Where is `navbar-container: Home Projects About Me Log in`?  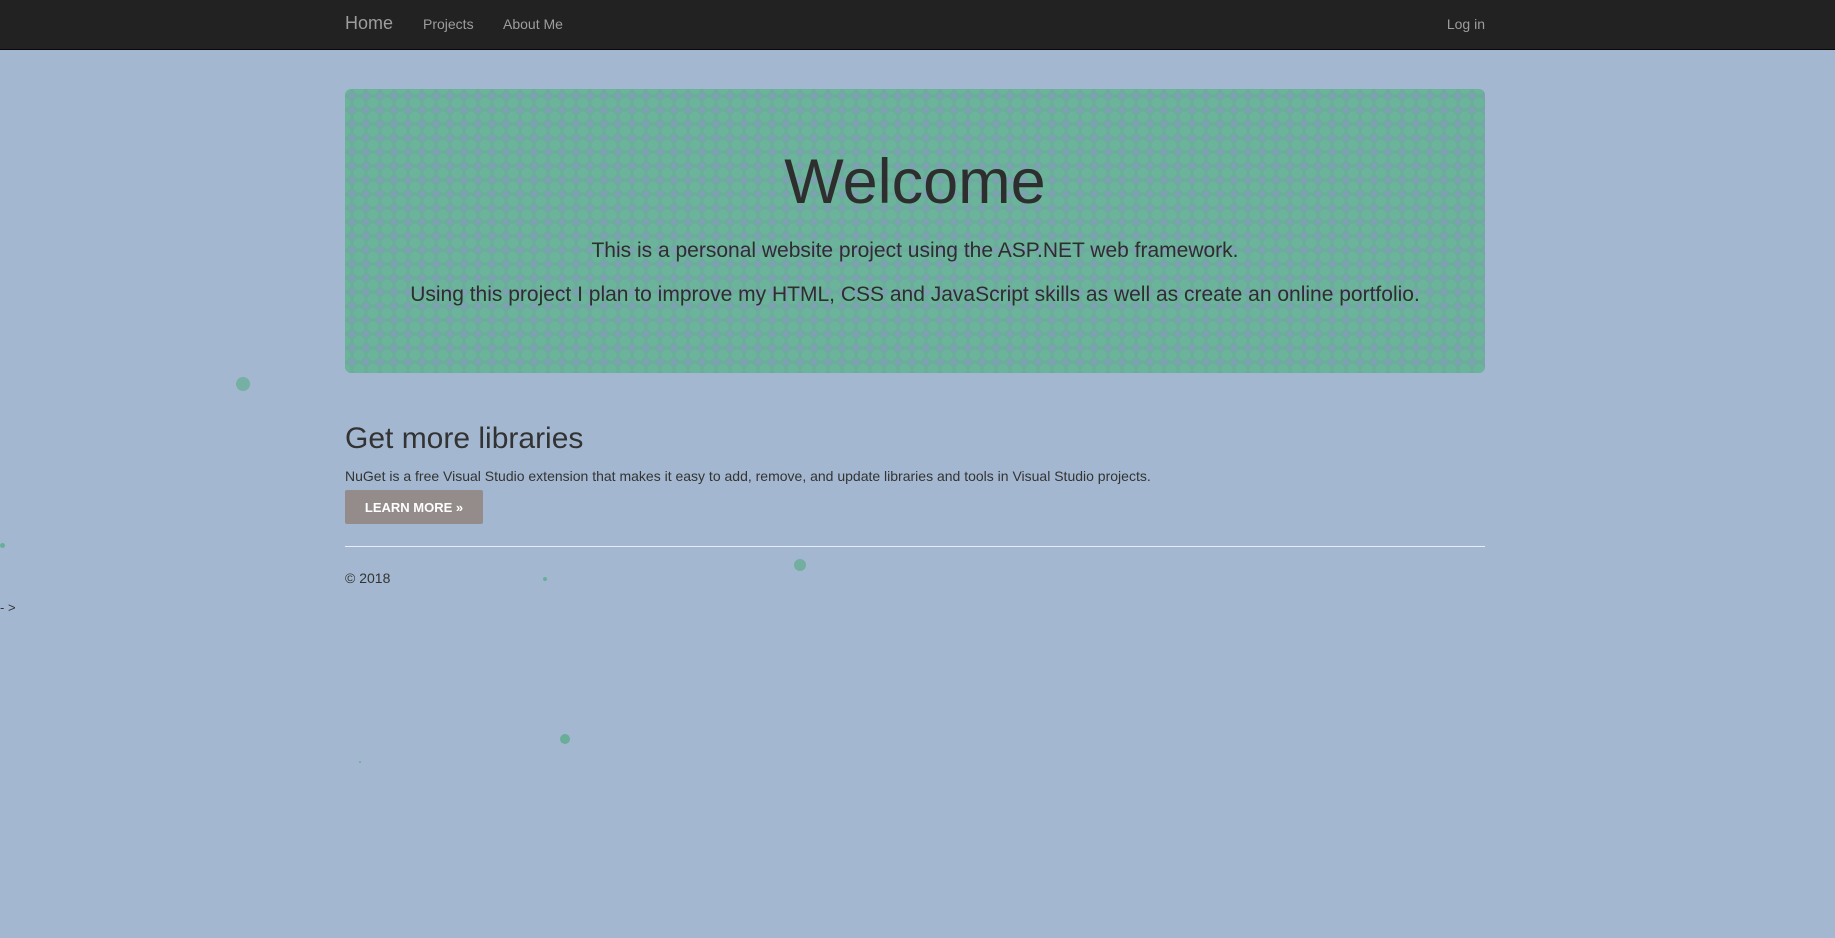 navbar-container: Home Projects About Me Log in is located at coordinates (915, 24).